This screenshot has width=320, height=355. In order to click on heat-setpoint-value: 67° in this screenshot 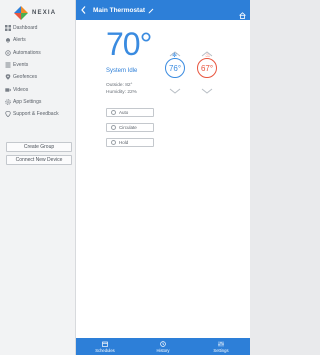, I will do `click(207, 68)`.